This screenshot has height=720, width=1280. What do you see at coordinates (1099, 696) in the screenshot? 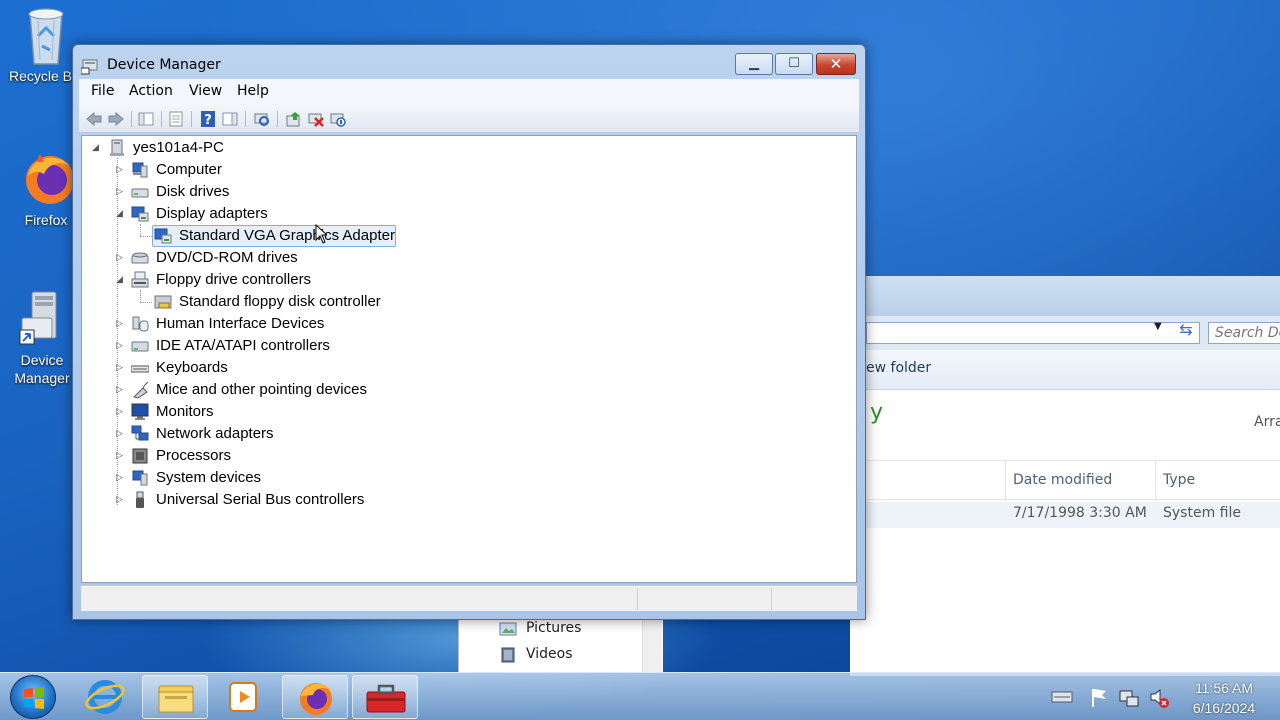
I see `action-center-flag-icon` at bounding box center [1099, 696].